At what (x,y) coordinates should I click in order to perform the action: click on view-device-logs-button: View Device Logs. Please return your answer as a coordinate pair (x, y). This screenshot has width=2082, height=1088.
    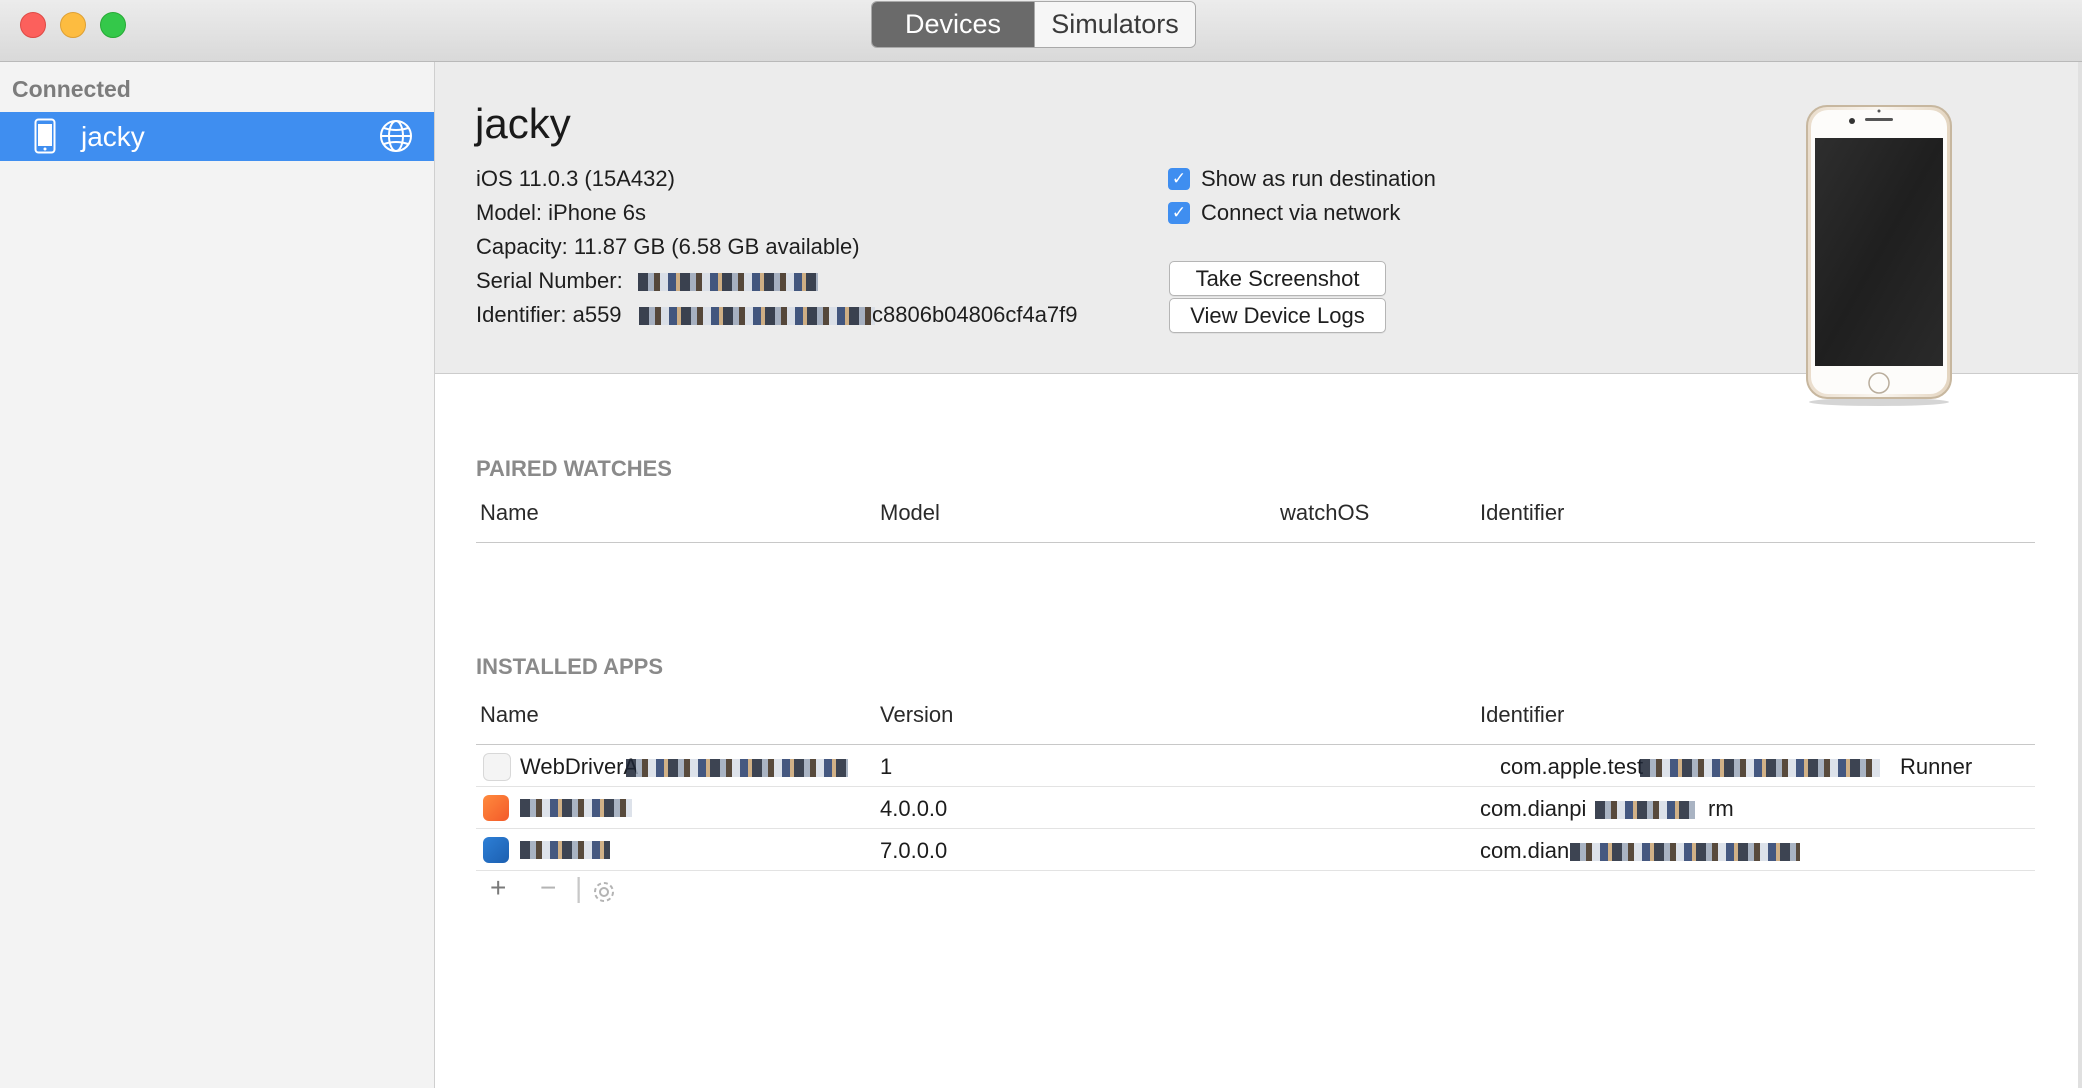
    Looking at the image, I should click on (1277, 315).